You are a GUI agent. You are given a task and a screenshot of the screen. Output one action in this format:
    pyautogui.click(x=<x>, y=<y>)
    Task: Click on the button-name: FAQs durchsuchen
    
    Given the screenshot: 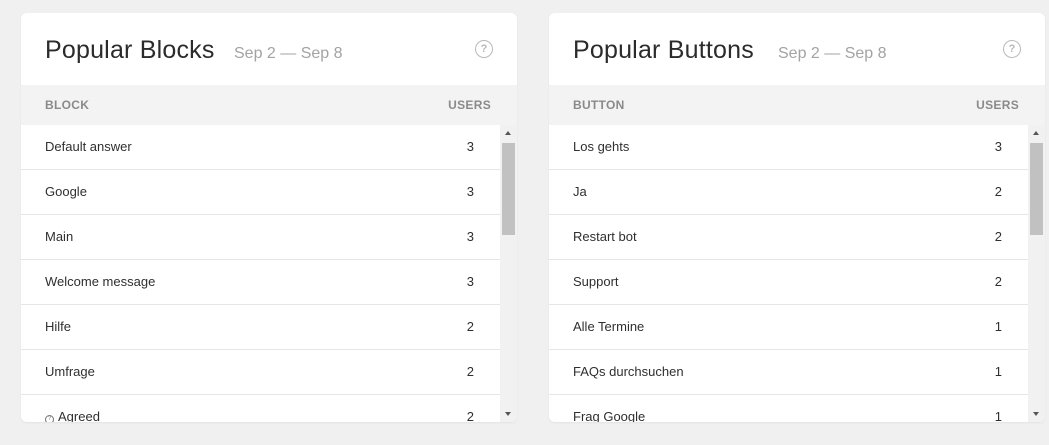 What is the action you would take?
    pyautogui.click(x=628, y=371)
    